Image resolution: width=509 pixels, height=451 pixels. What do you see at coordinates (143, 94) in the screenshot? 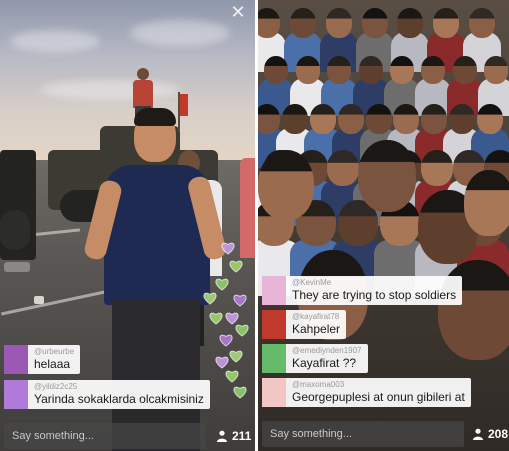
I see `person-torso` at bounding box center [143, 94].